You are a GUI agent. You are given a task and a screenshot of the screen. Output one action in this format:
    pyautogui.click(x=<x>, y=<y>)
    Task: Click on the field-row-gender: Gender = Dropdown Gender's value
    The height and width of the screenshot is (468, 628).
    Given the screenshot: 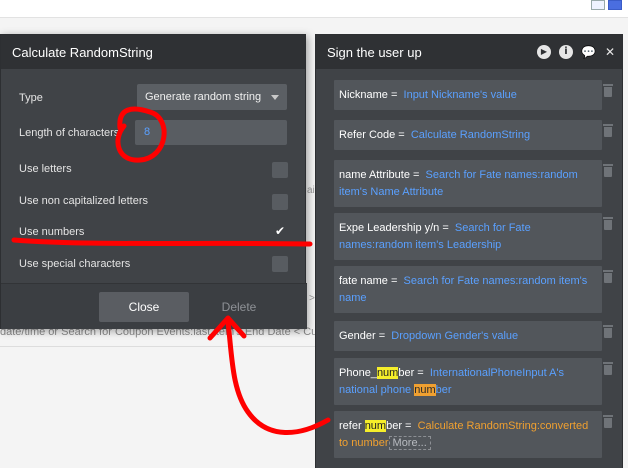 What is the action you would take?
    pyautogui.click(x=468, y=336)
    